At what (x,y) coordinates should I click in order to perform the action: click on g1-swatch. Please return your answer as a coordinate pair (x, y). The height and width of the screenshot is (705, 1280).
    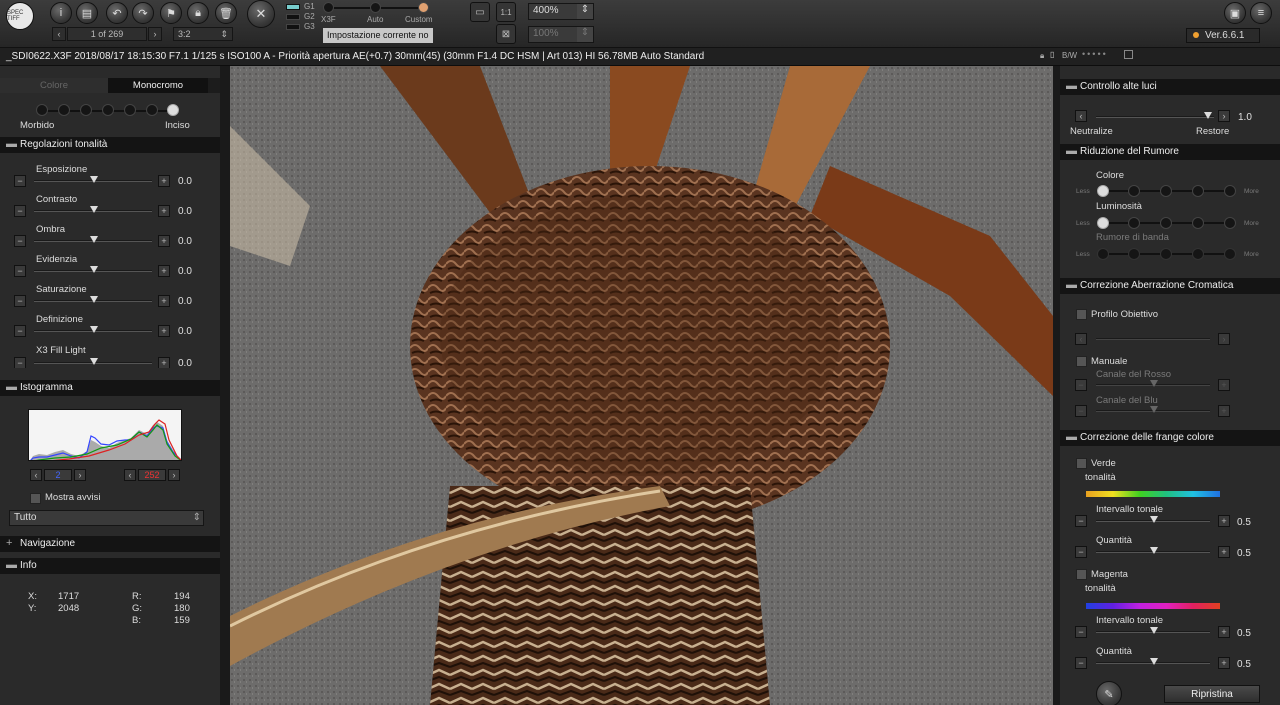
    Looking at the image, I should click on (293, 7).